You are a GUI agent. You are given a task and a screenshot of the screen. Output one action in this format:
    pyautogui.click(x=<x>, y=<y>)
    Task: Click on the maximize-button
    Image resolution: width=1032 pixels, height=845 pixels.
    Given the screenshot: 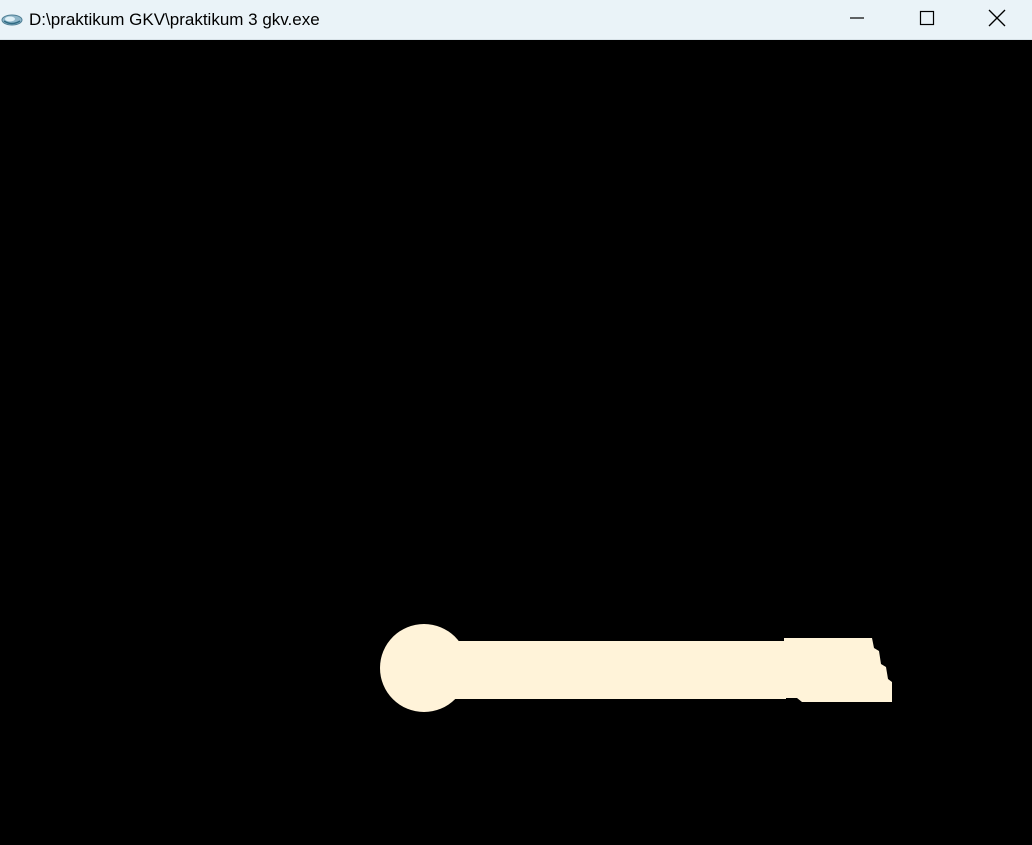 What is the action you would take?
    pyautogui.click(x=927, y=17)
    